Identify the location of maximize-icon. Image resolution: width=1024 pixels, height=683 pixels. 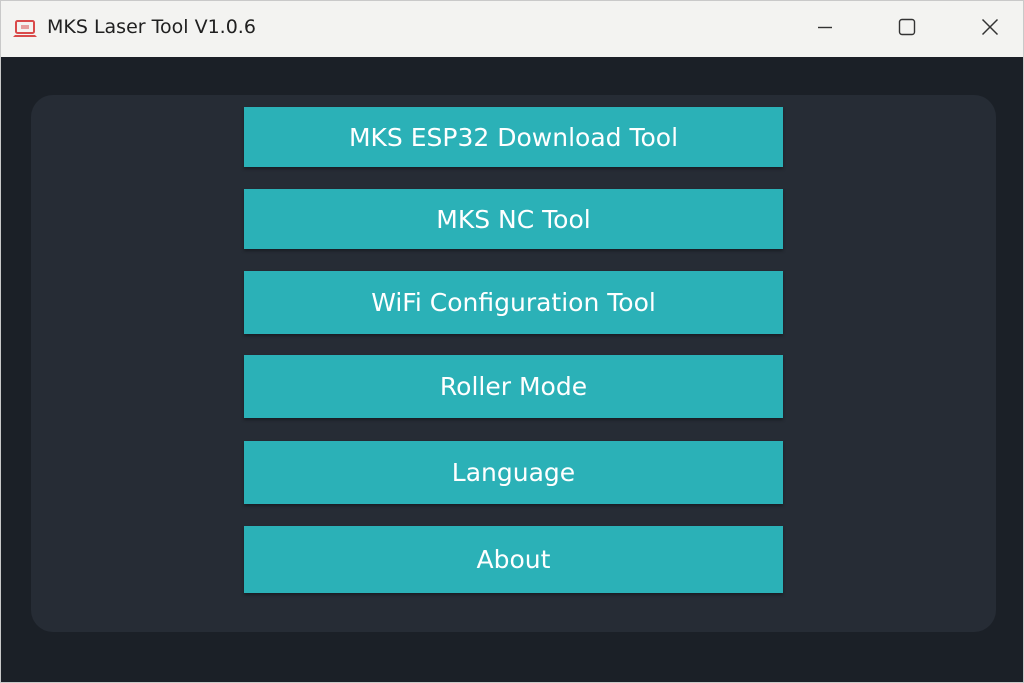
(907, 29).